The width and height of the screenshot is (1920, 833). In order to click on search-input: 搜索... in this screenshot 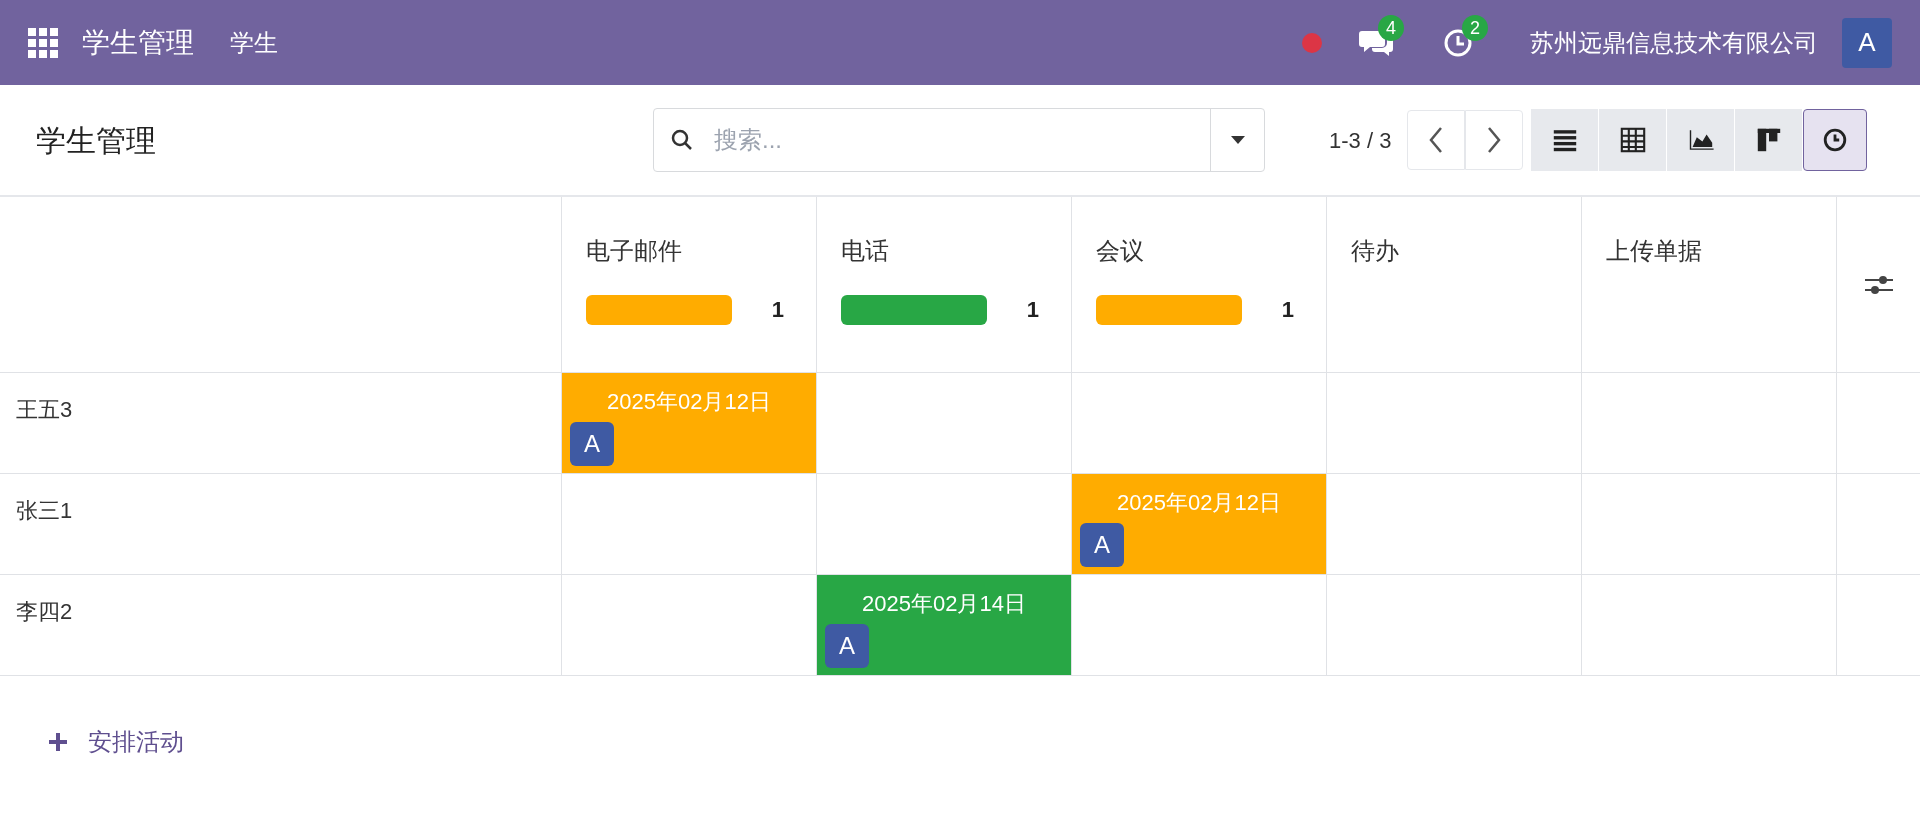, I will do `click(962, 140)`.